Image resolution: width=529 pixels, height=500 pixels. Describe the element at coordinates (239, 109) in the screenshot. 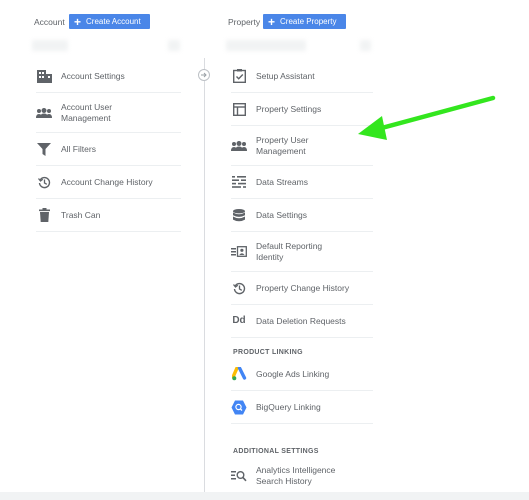

I see `layout-icon` at that location.